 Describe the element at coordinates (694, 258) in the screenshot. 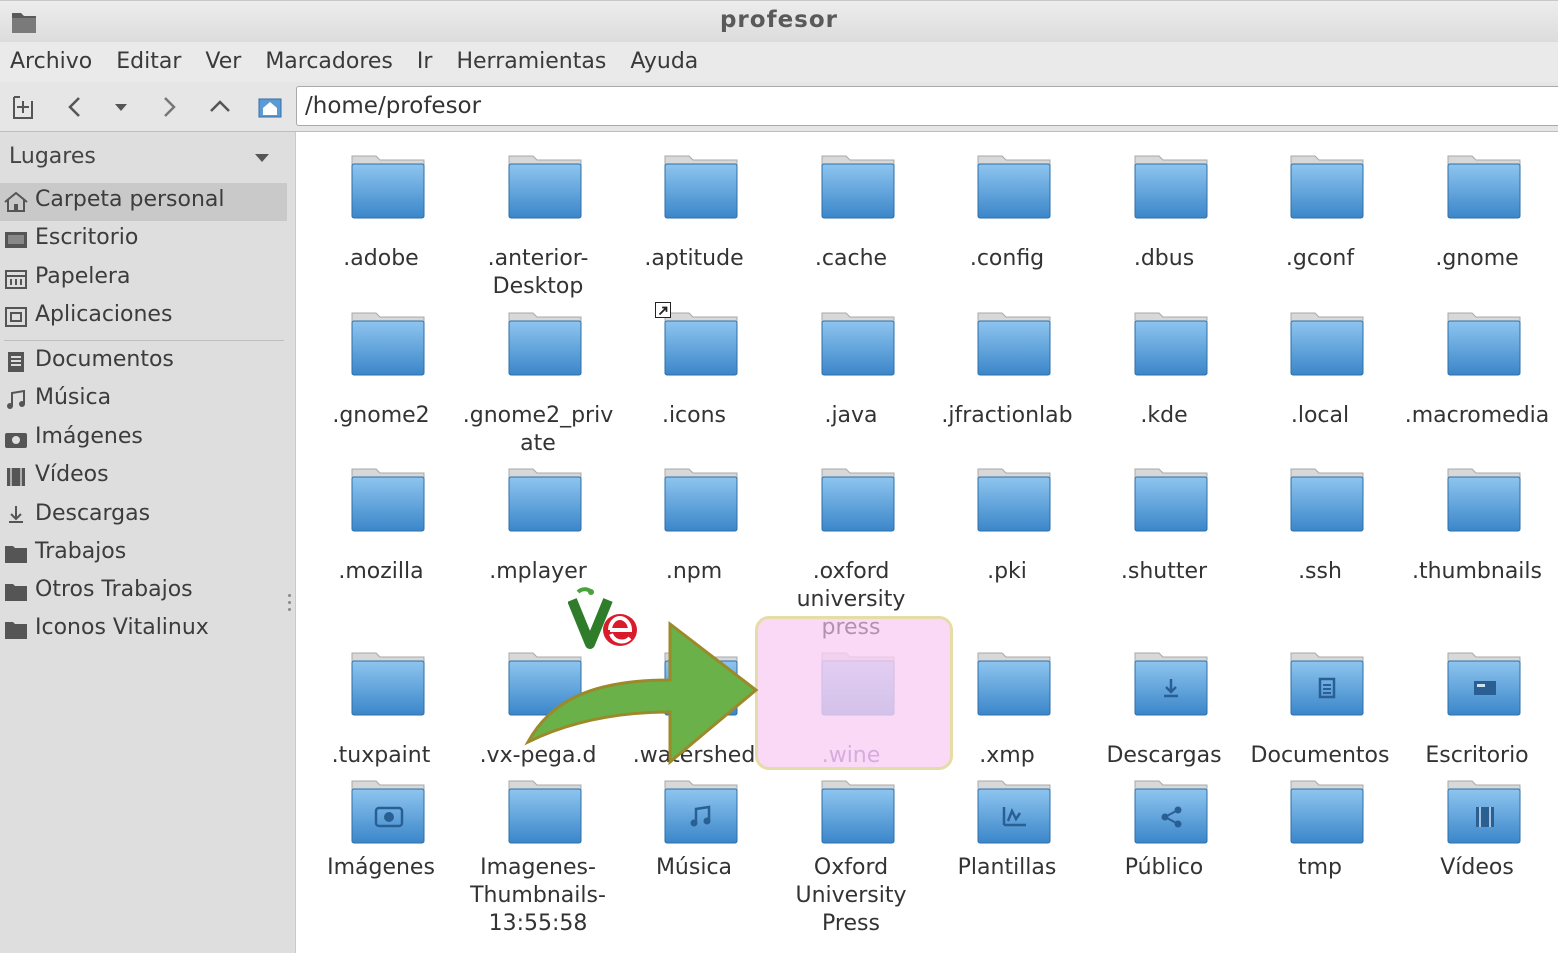

I see `file-name: .aptitude` at that location.